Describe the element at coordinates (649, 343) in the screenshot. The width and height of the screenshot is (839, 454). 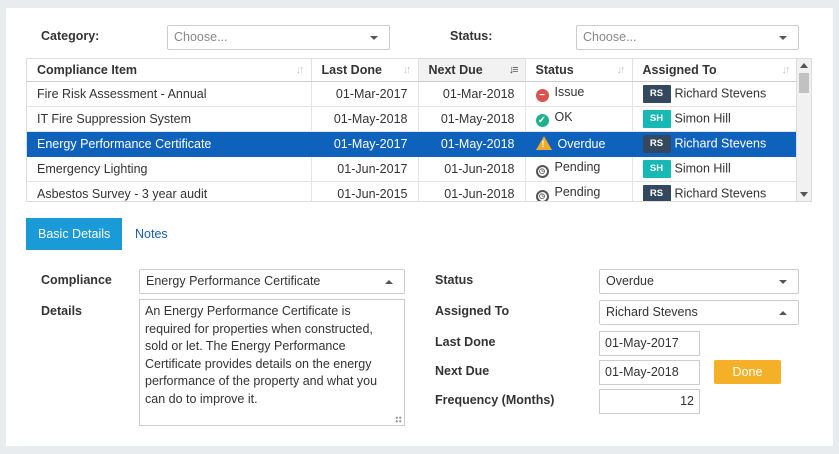
I see `last-done-input: 01-May-2017` at that location.